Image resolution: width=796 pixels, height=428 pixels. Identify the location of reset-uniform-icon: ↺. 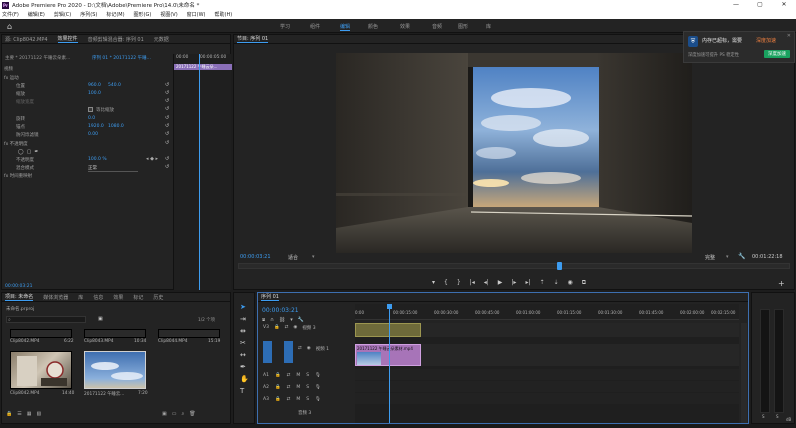
(167, 109).